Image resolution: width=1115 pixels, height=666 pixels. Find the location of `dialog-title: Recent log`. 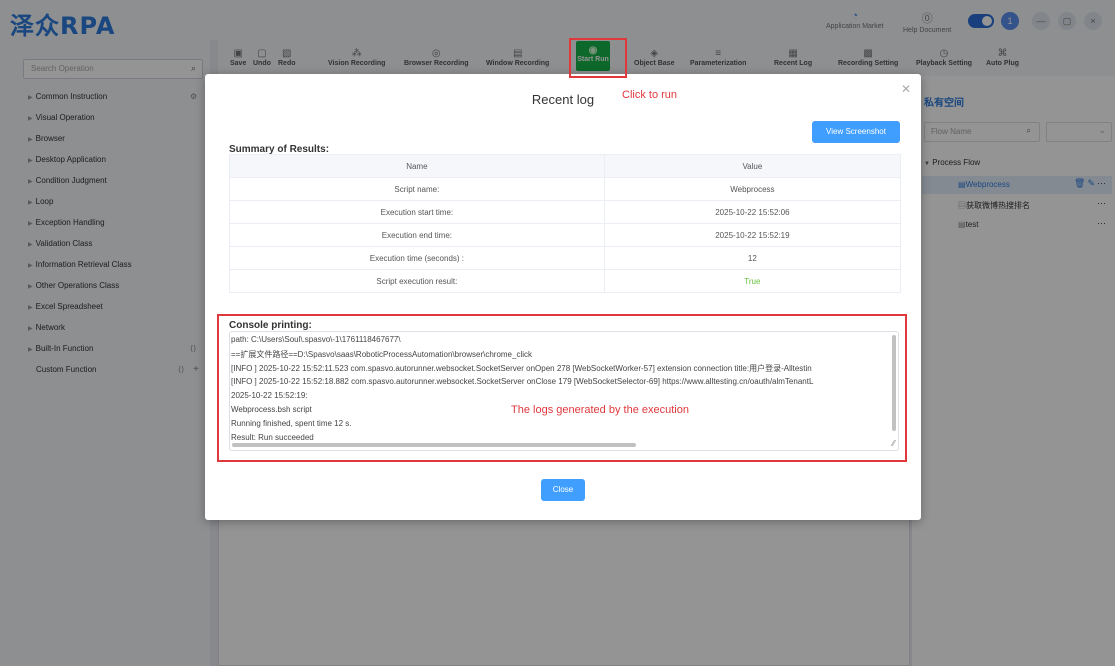

dialog-title: Recent log is located at coordinates (563, 99).